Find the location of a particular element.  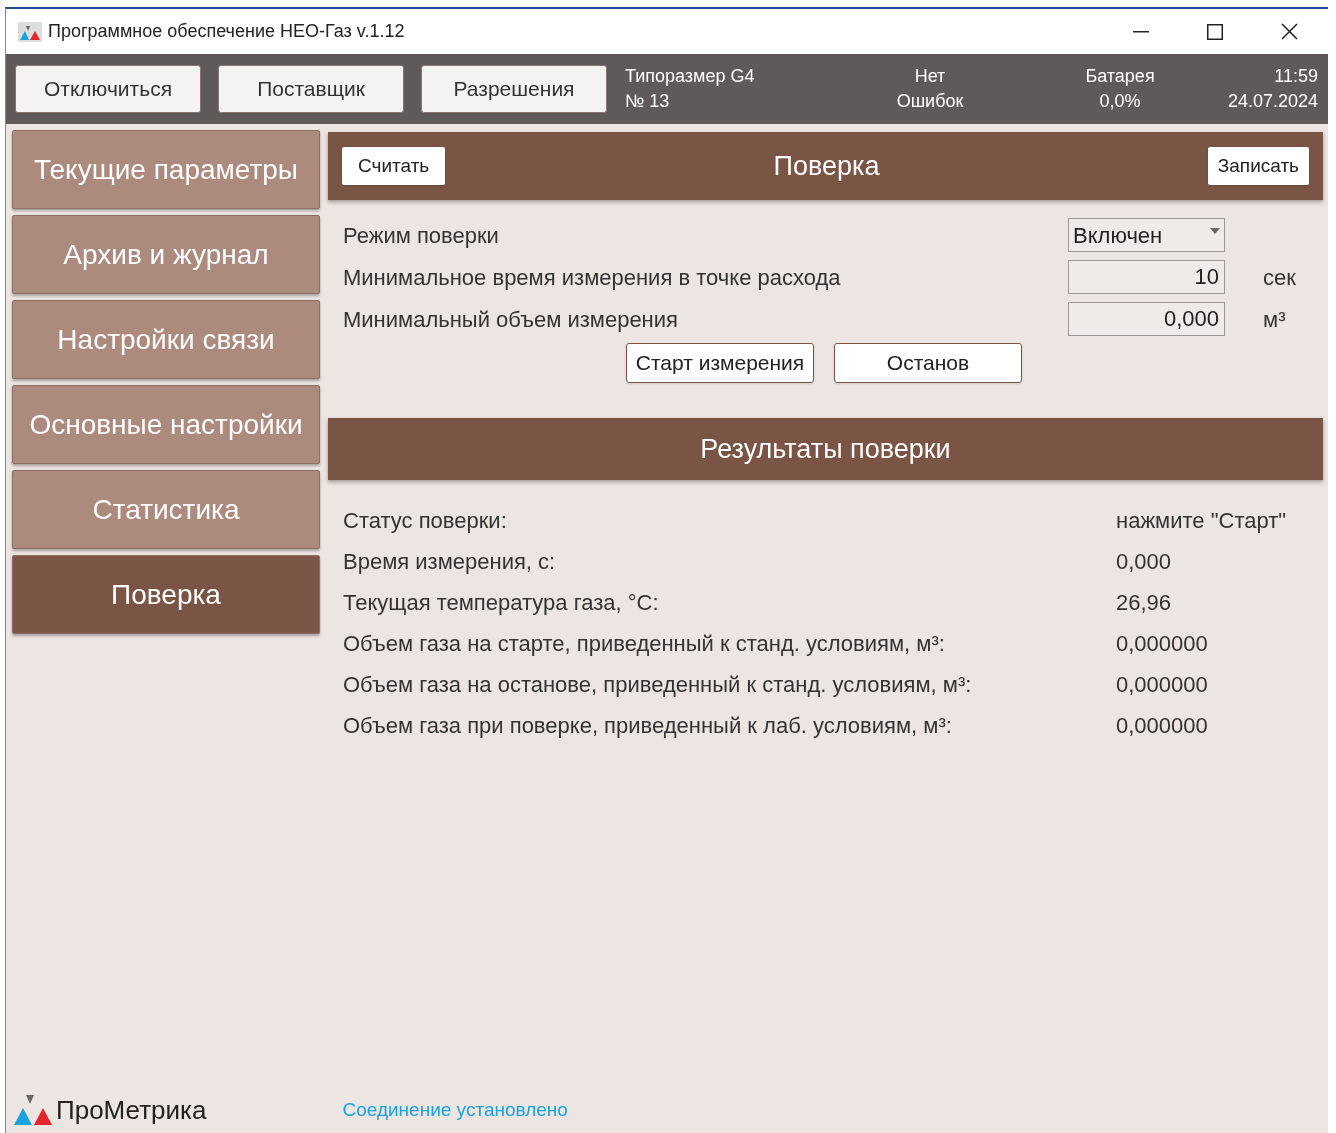

battery-status: 0,0% is located at coordinates (1120, 101).